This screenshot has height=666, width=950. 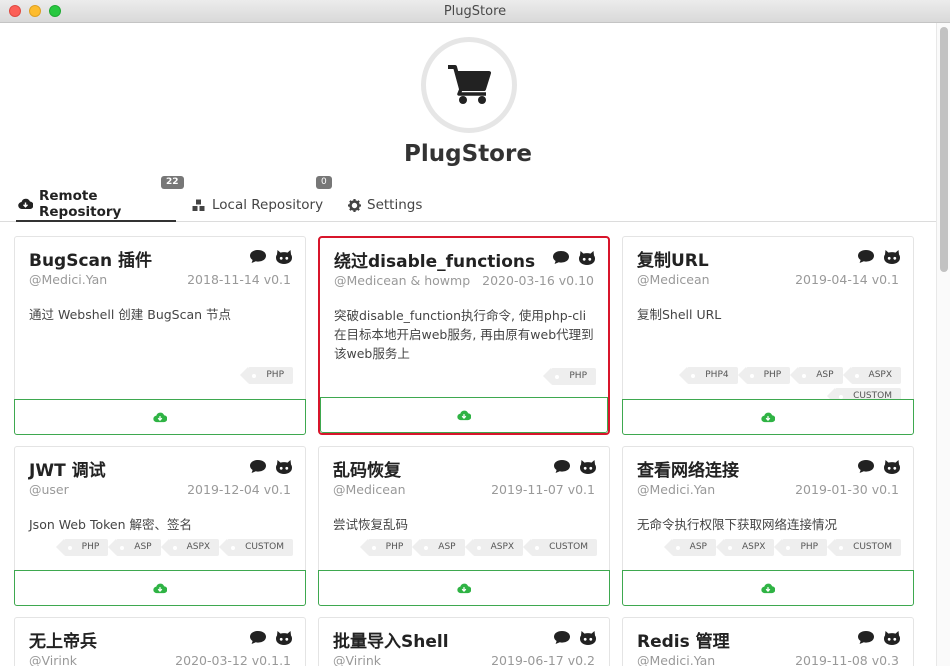 What do you see at coordinates (324, 182) in the screenshot?
I see `local-count-badge: 0` at bounding box center [324, 182].